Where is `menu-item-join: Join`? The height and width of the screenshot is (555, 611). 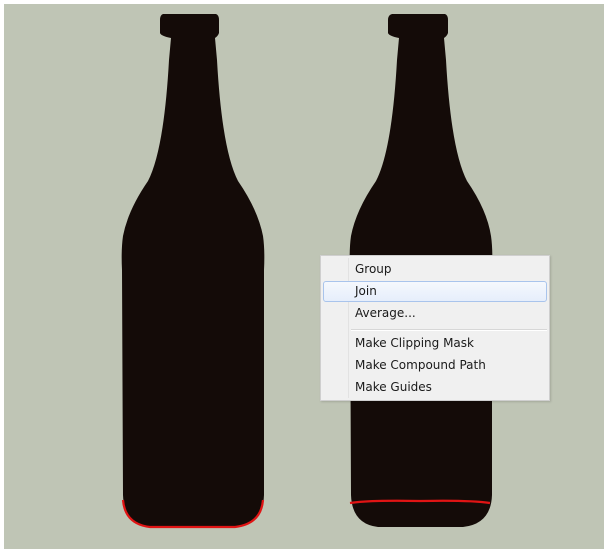 menu-item-join: Join is located at coordinates (435, 291).